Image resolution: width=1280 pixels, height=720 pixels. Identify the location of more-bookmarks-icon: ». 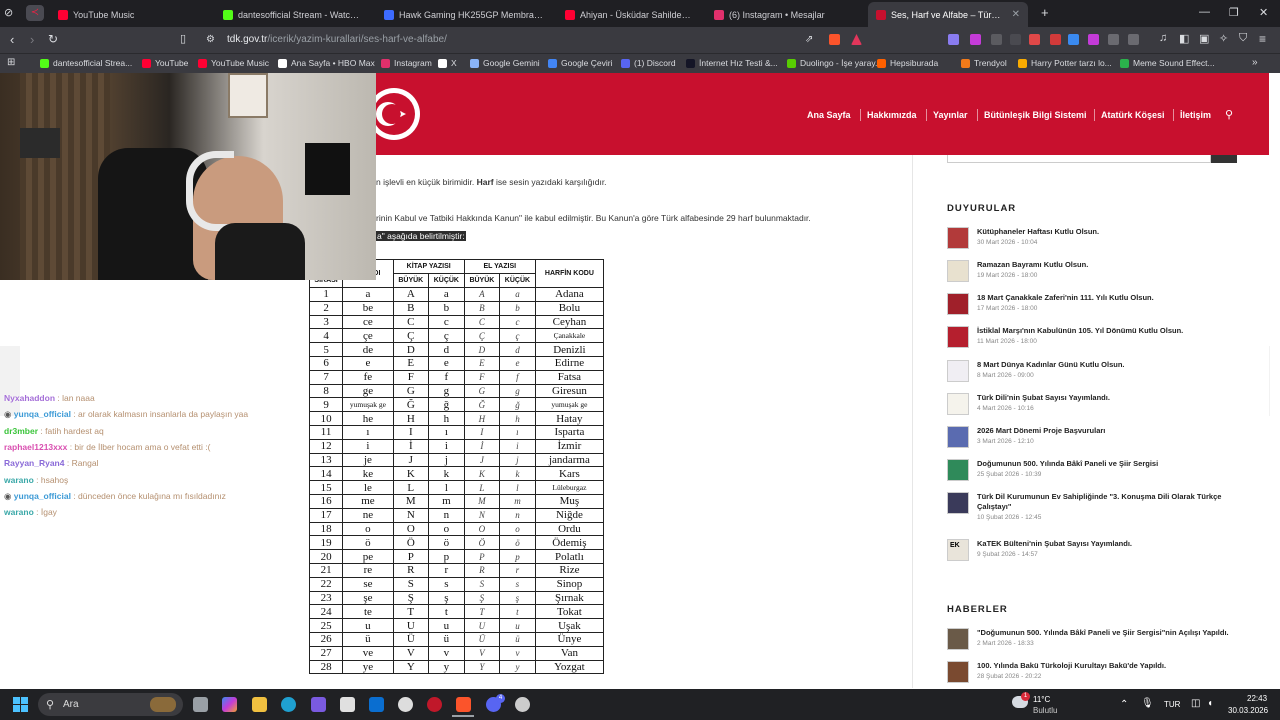
(1255, 62).